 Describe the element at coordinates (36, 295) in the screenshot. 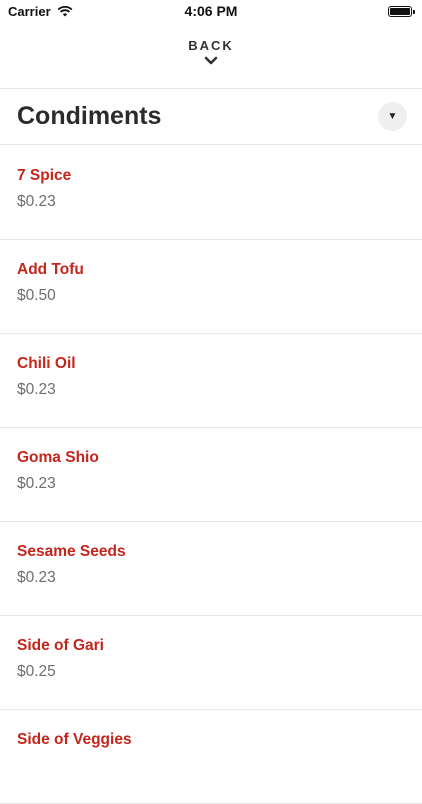

I see `item-price: $0.50` at that location.